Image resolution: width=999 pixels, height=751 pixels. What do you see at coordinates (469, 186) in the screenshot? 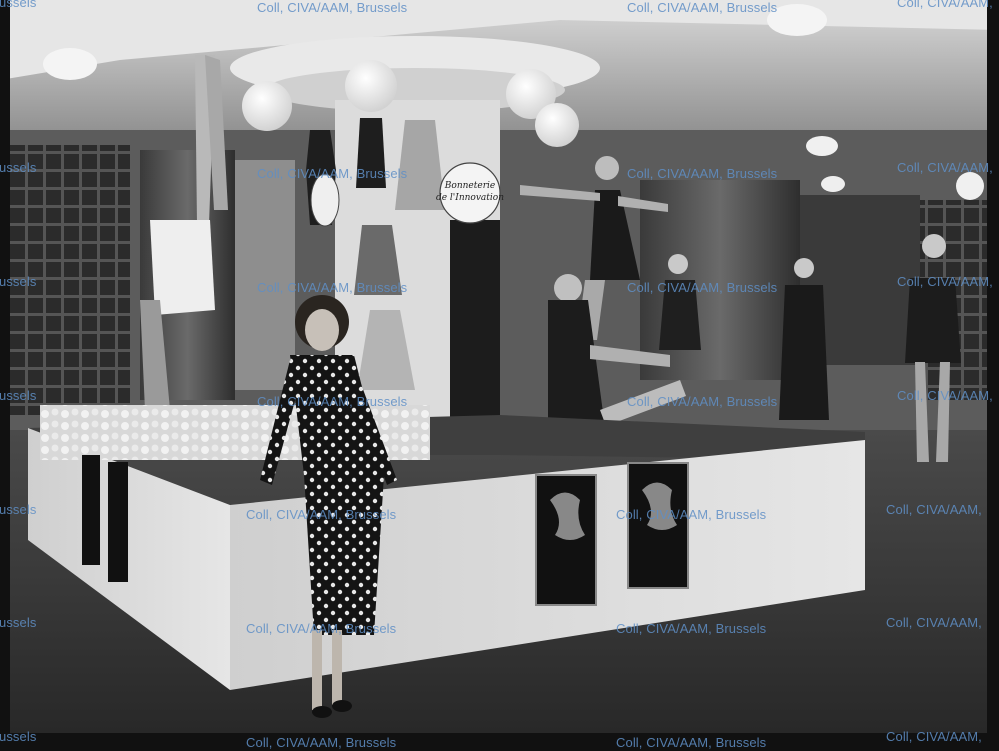
I see `sign-line-1: Bonneterie` at bounding box center [469, 186].